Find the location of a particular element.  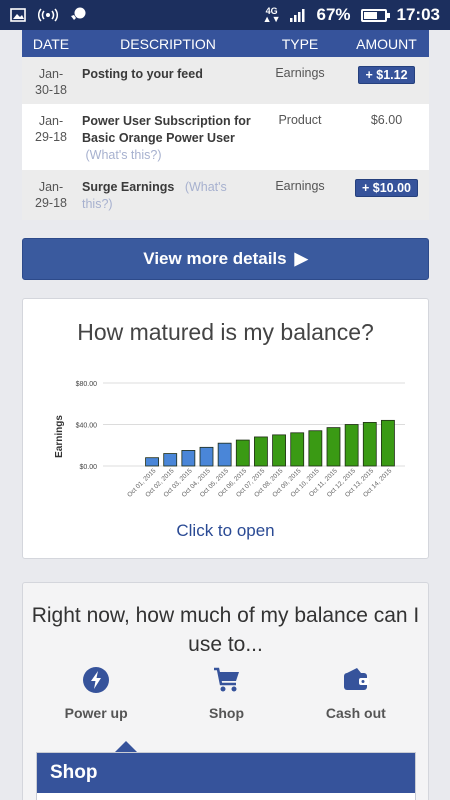

hotspot-icon is located at coordinates (48, 15).